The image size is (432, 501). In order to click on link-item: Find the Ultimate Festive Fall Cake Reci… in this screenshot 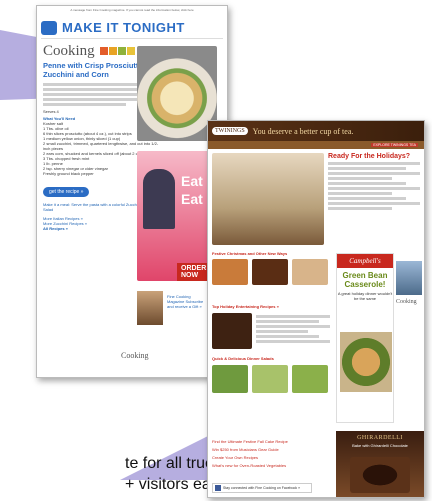, I will do `click(271, 441)`.